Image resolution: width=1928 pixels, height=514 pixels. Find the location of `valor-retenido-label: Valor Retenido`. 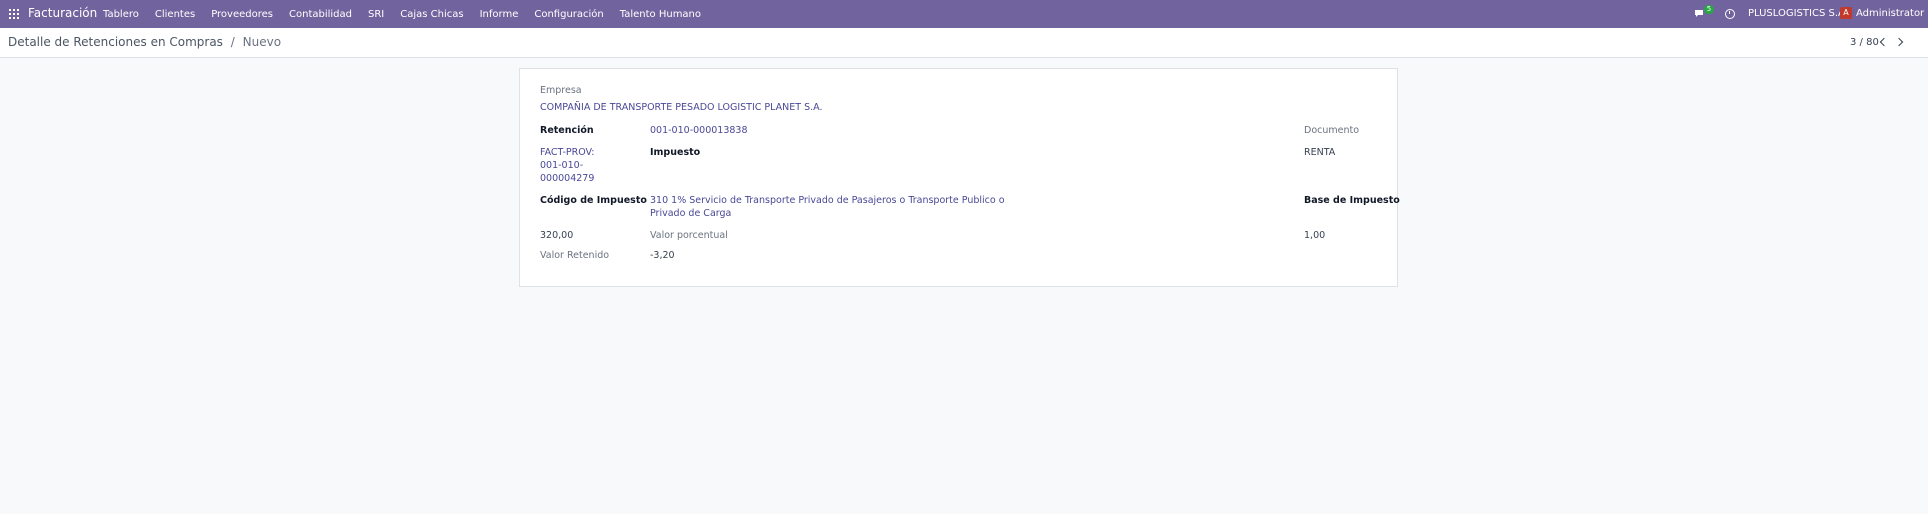

valor-retenido-label: Valor Retenido is located at coordinates (575, 255).